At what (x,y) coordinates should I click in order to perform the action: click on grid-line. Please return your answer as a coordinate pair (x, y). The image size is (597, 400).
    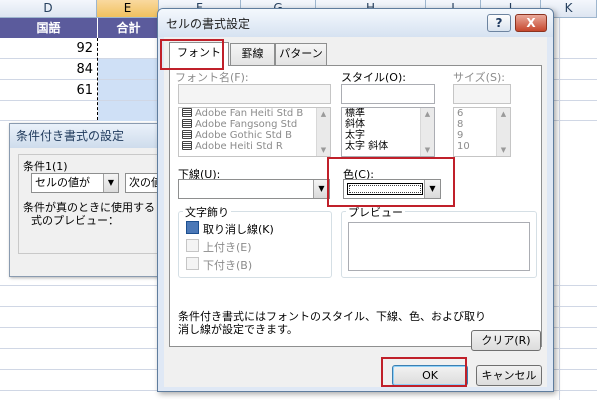
    Looking at the image, I should click on (559, 209).